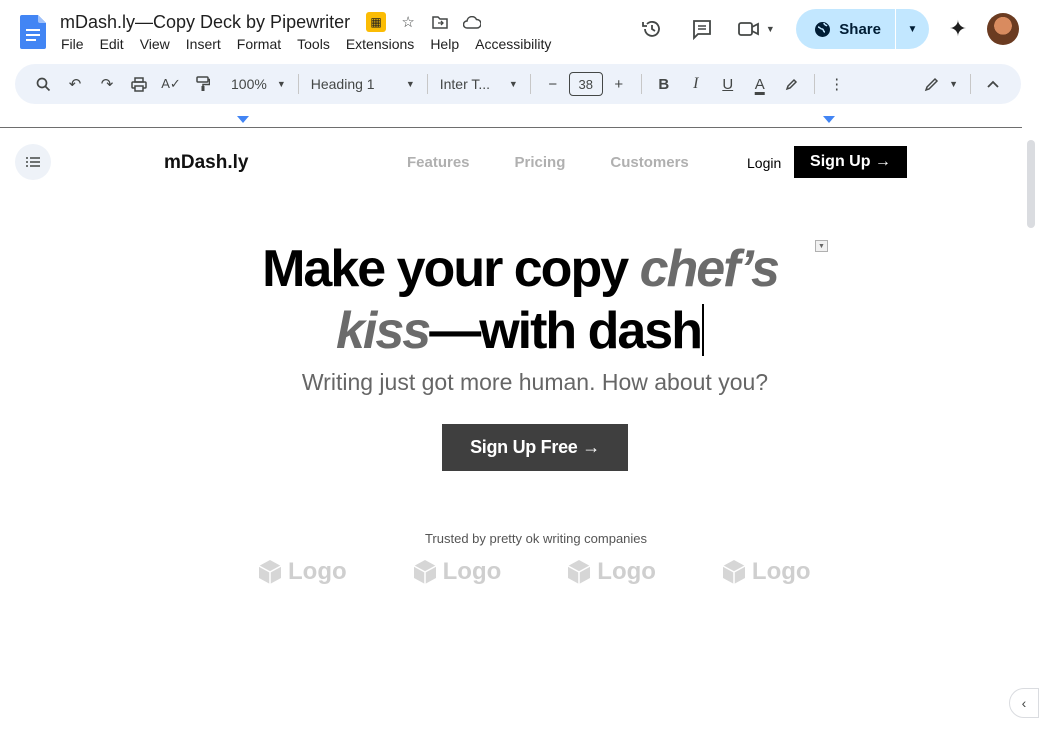  I want to click on gemini-sparkle-icon: ✦, so click(958, 29).